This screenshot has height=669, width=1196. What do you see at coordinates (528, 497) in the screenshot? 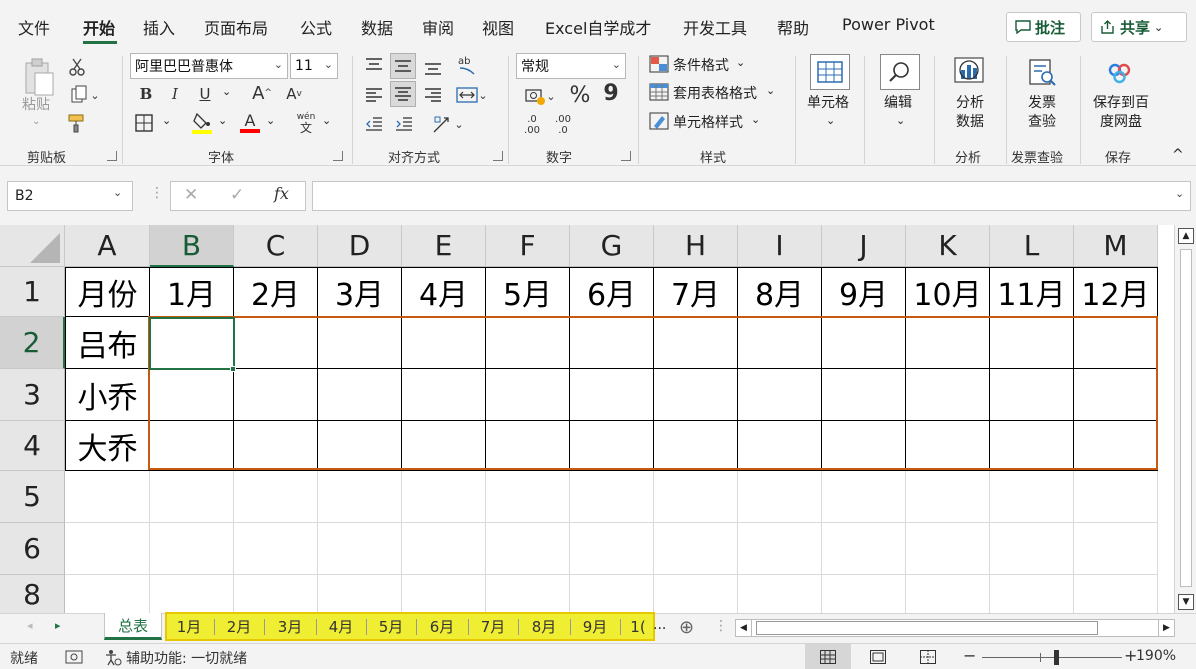
I see `cell-f5` at bounding box center [528, 497].